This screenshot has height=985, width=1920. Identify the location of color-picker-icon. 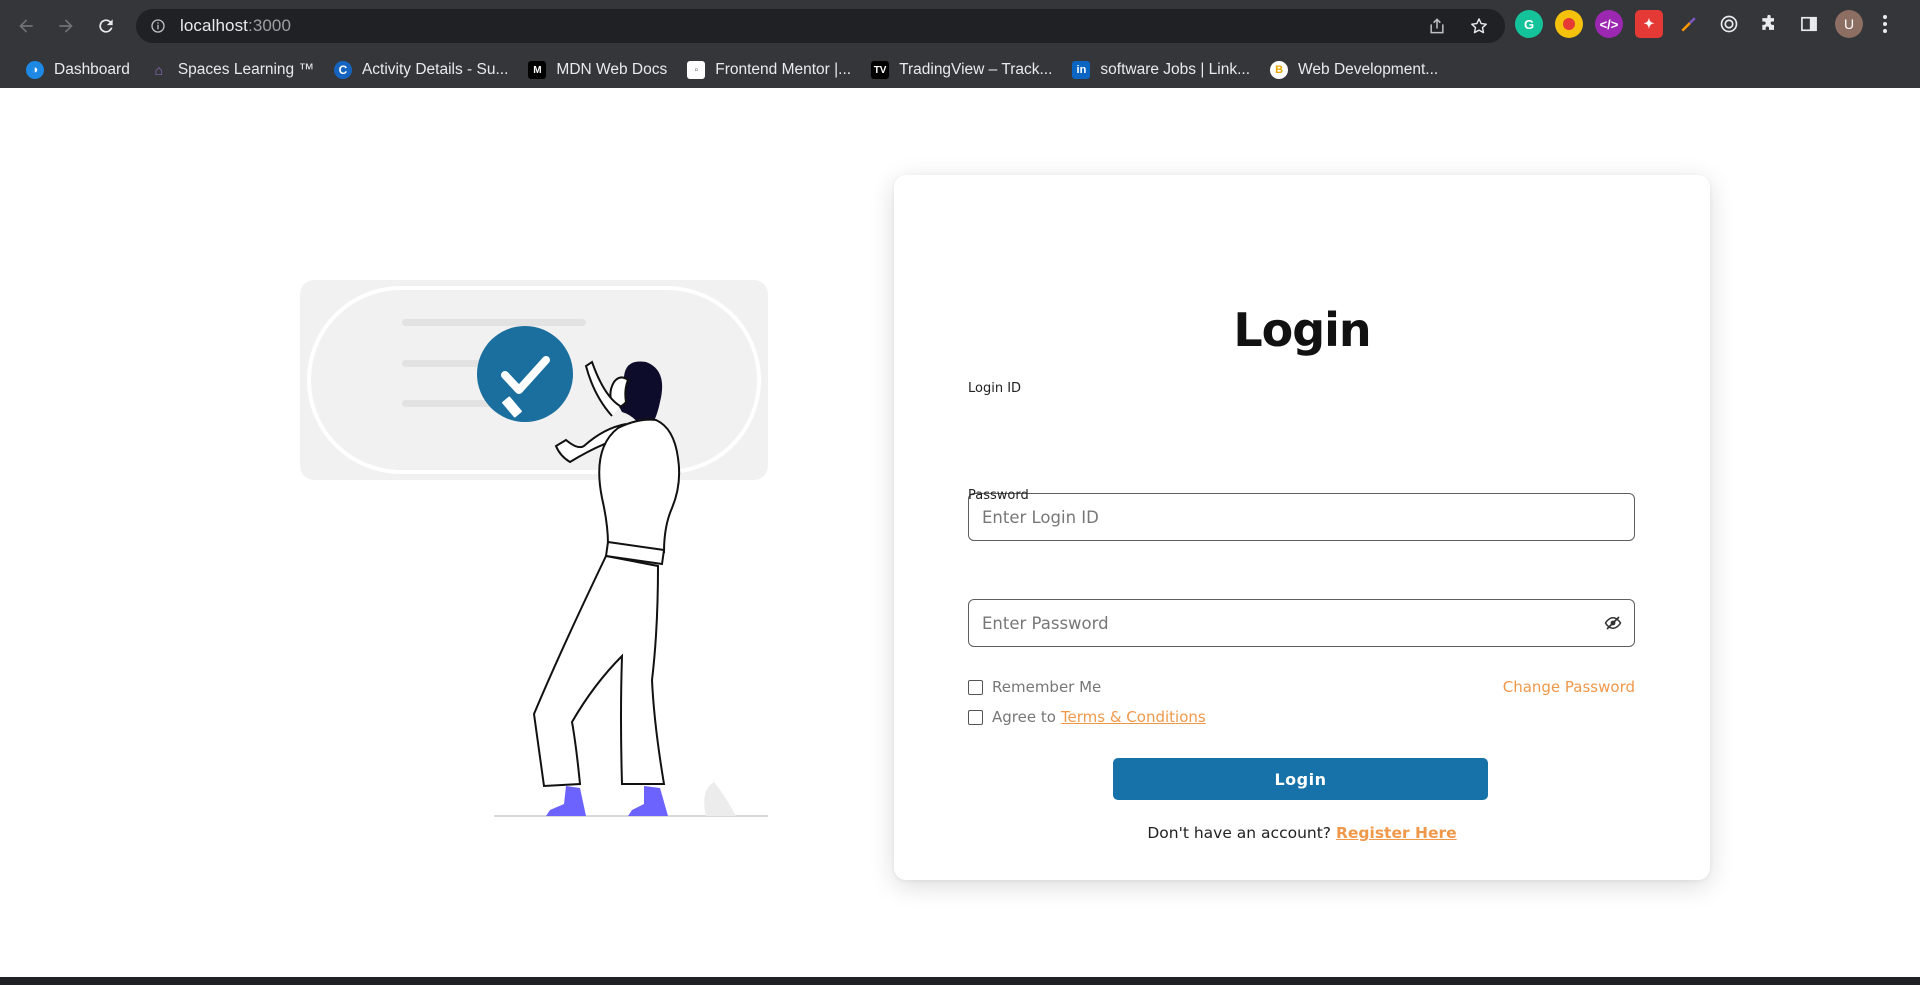
(1689, 24).